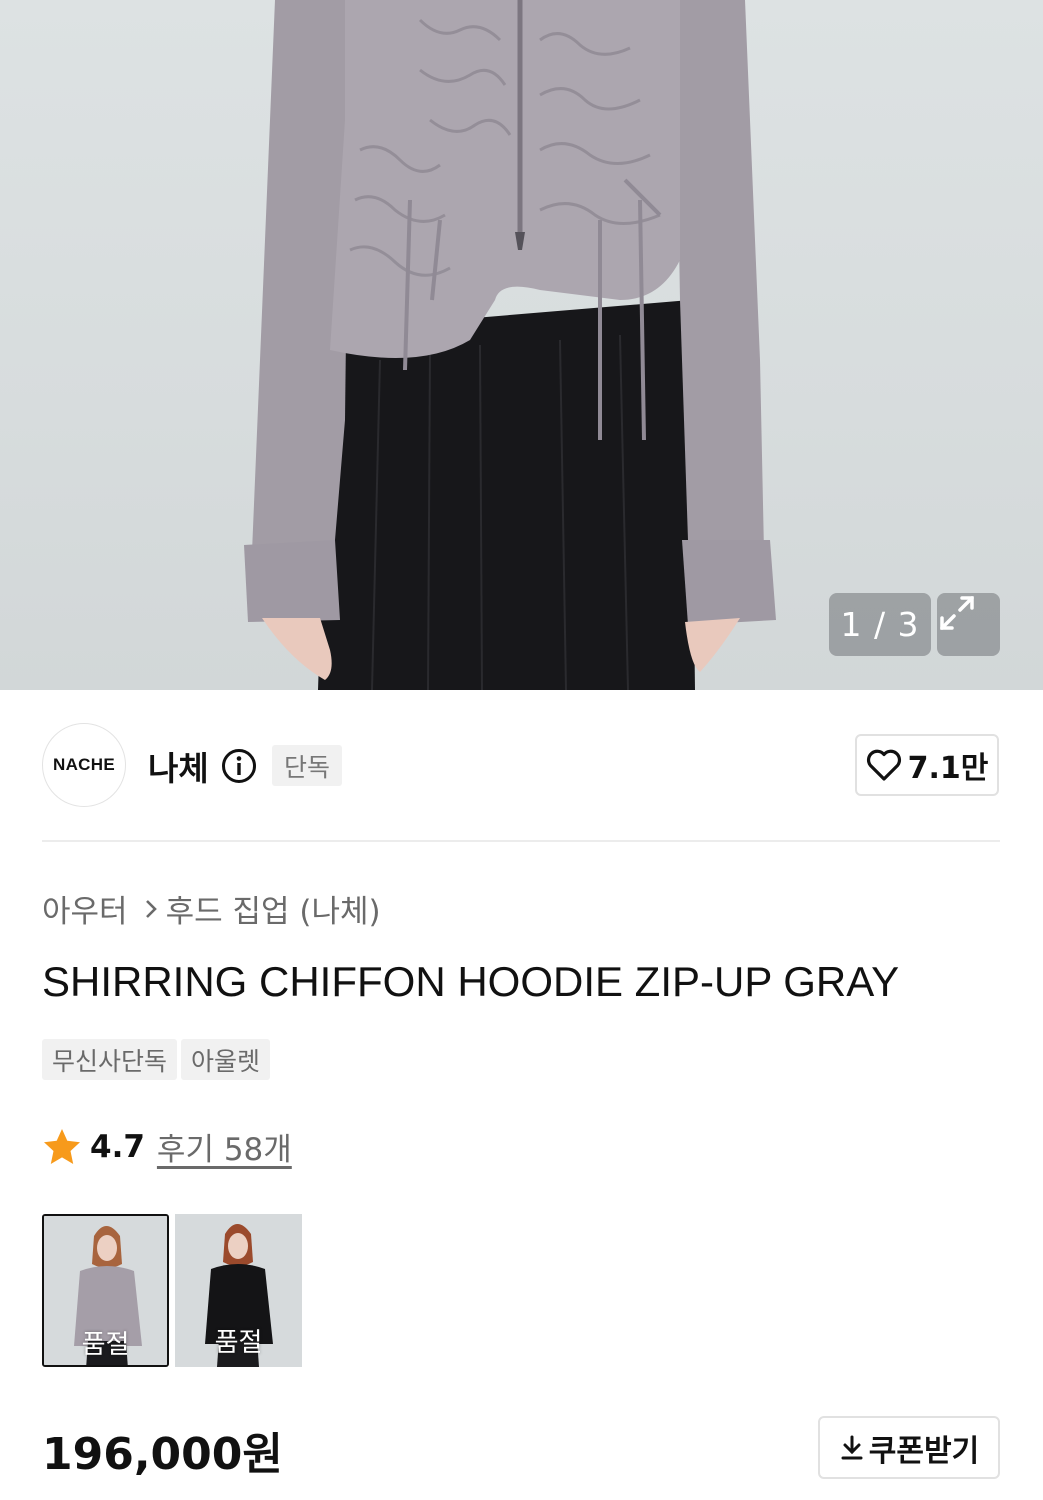 This screenshot has width=1043, height=1500. I want to click on brand-name: 나체, so click(178, 766).